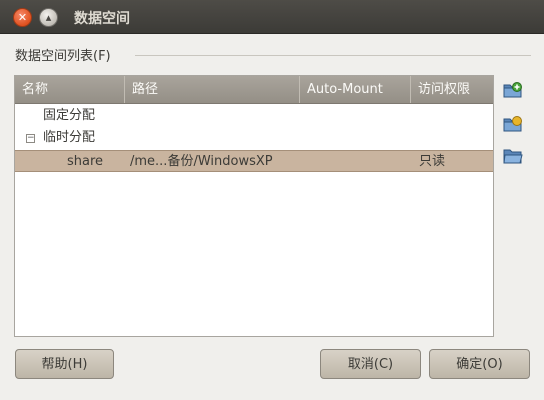 The height and width of the screenshot is (400, 544). Describe the element at coordinates (64, 364) in the screenshot. I see `help-button: 帮助(H)` at that location.